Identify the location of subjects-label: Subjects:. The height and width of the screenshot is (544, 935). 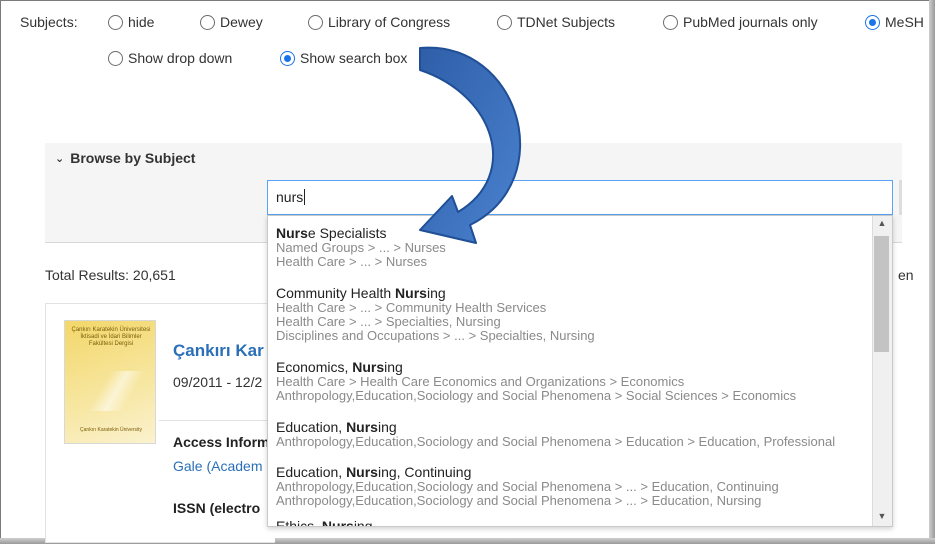
(49, 22).